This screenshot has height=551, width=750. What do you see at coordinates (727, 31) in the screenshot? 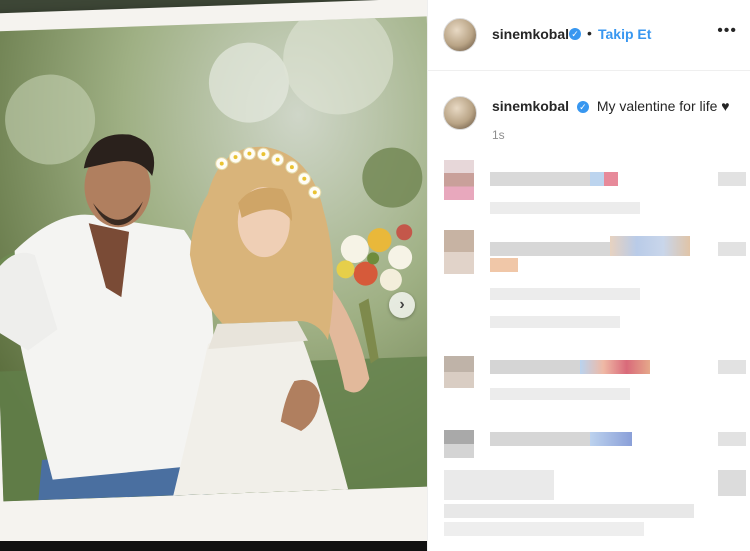
I see `more-horizontal-icon: •••` at bounding box center [727, 31].